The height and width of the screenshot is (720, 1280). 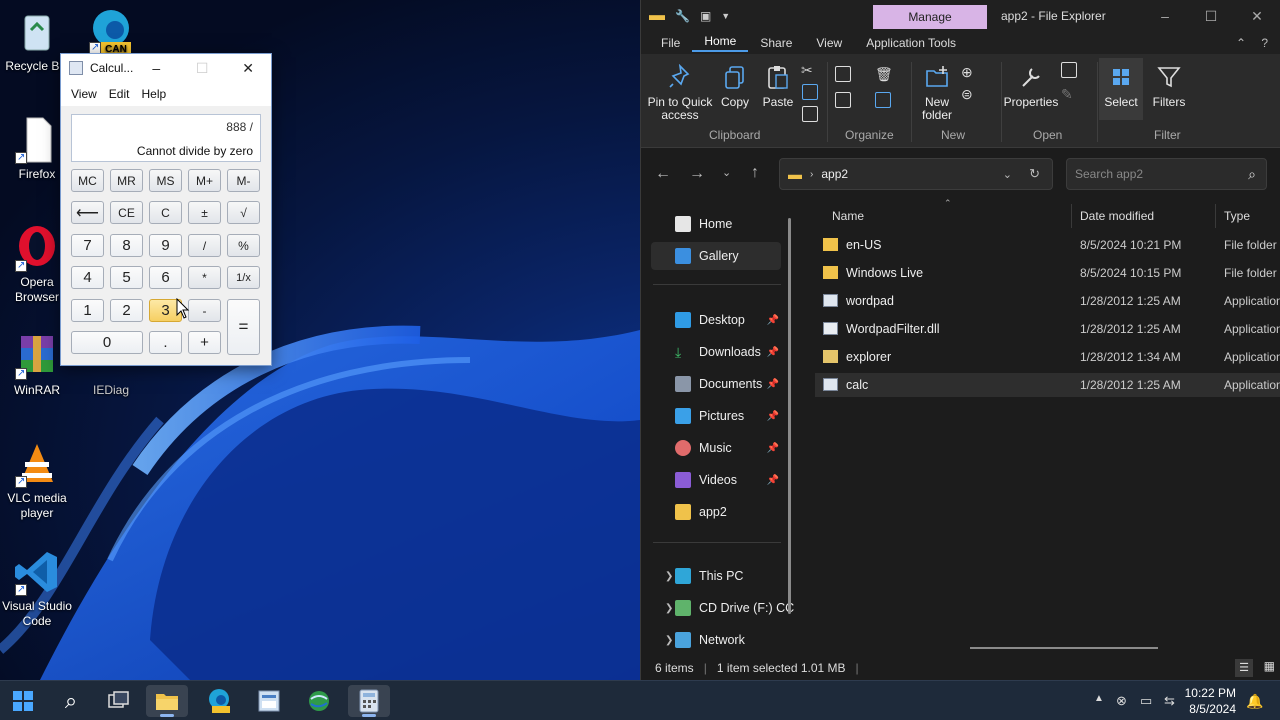 What do you see at coordinates (165, 245) in the screenshot?
I see `digit-9-button: 9` at bounding box center [165, 245].